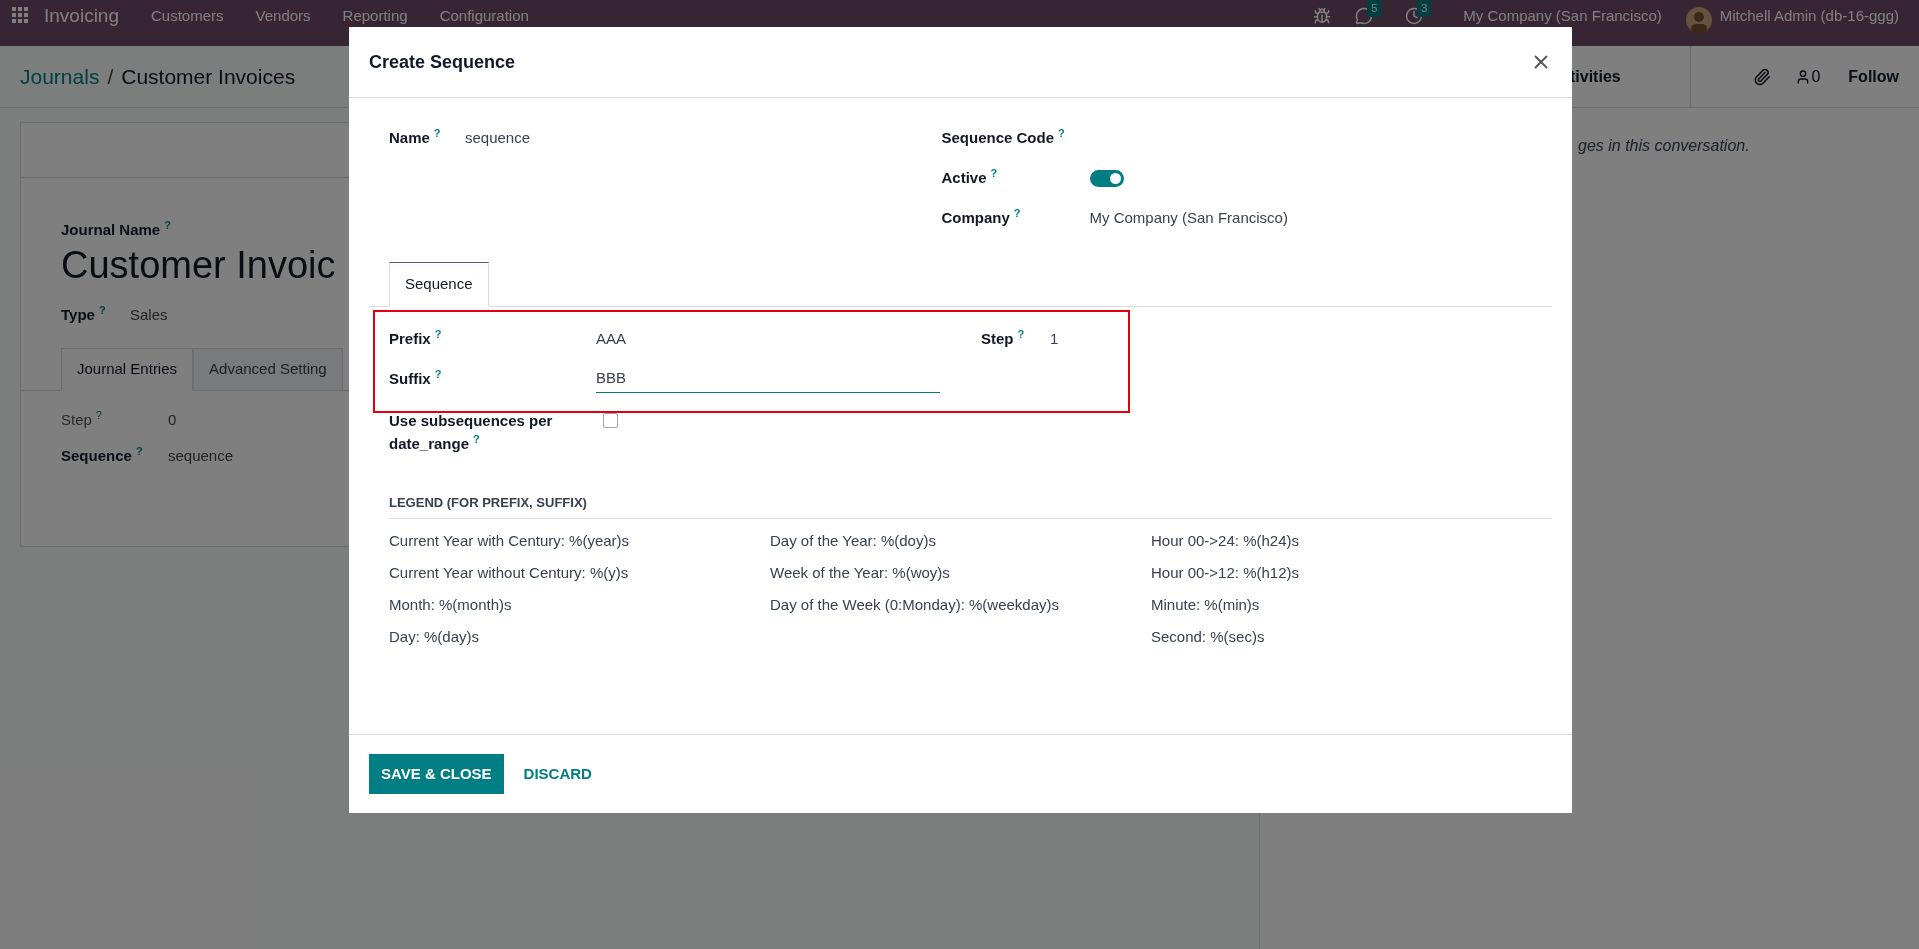 This screenshot has width=1919, height=949. I want to click on form-tab: Journal Entries, so click(127, 369).